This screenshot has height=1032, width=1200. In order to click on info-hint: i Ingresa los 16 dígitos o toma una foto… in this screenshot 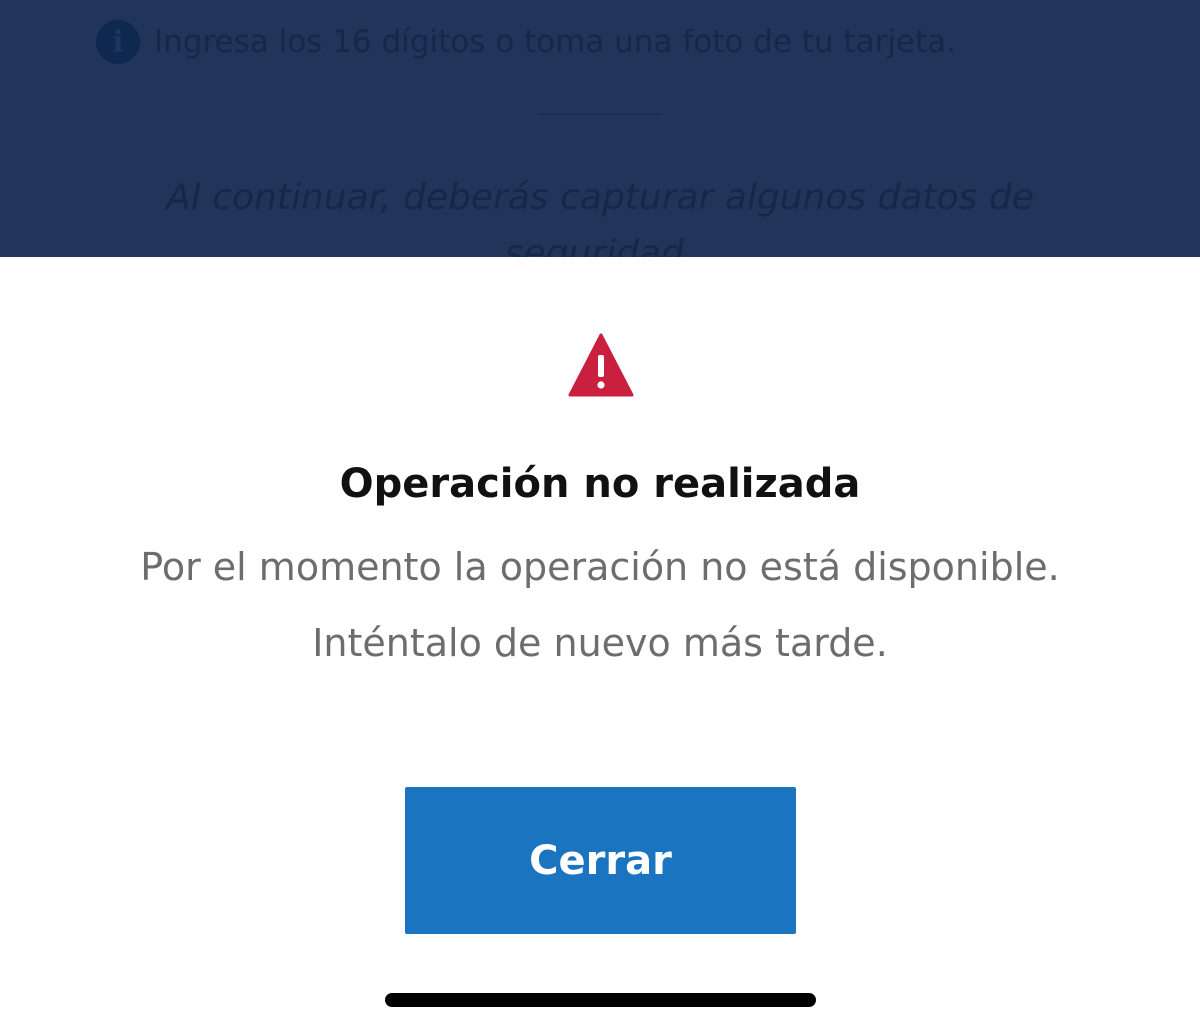, I will do `click(526, 42)`.